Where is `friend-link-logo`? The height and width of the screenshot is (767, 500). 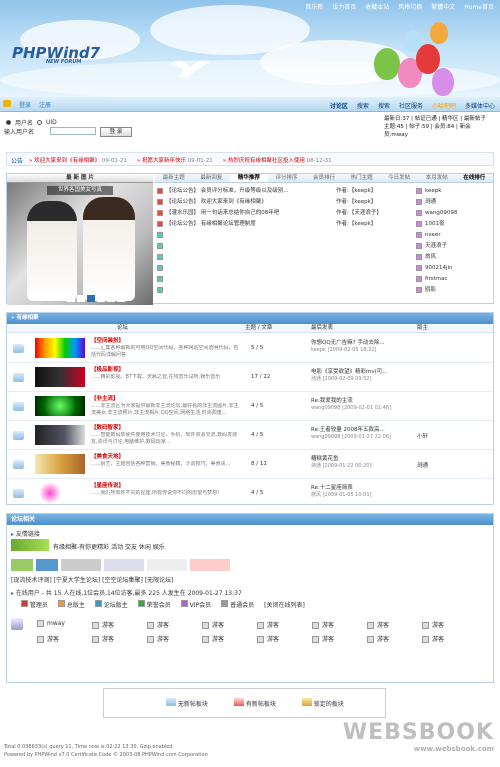
friend-link-logo is located at coordinates (30, 545).